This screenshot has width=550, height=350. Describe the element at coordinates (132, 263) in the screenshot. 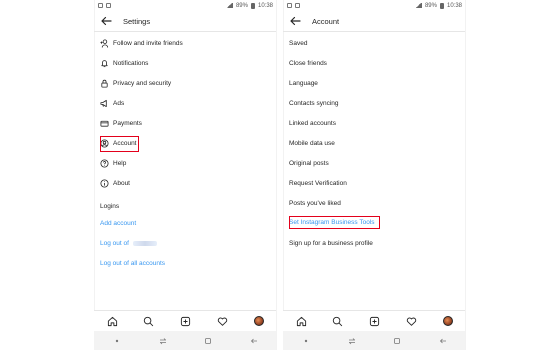

I see `log-out-all-link: Log out of all accounts` at that location.